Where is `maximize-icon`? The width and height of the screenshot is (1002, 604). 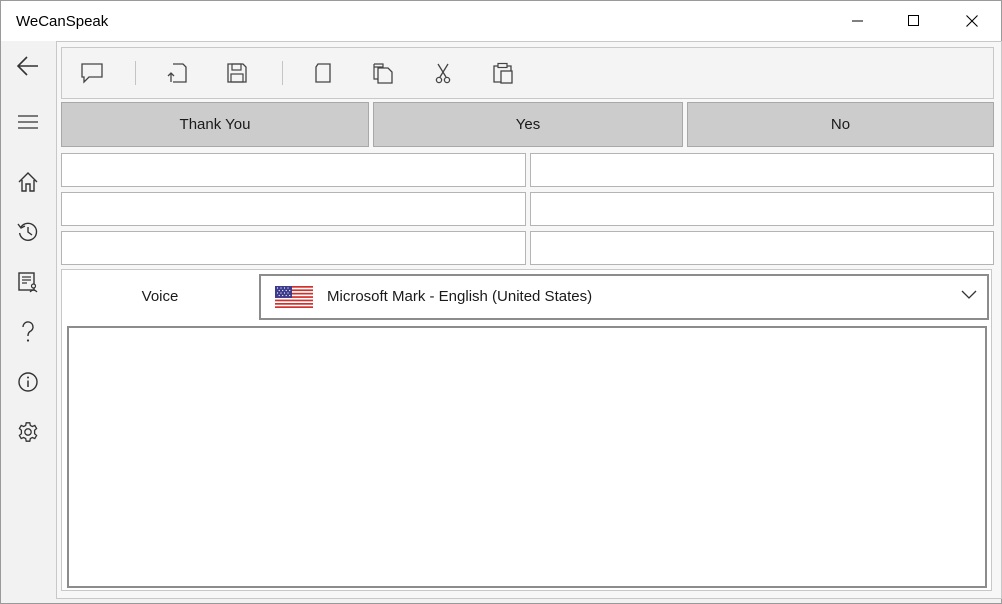 maximize-icon is located at coordinates (913, 20).